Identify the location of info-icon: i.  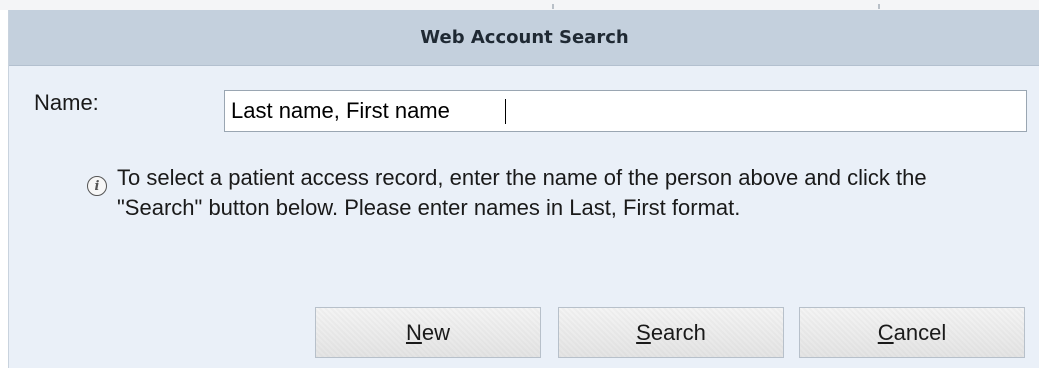
(97, 186).